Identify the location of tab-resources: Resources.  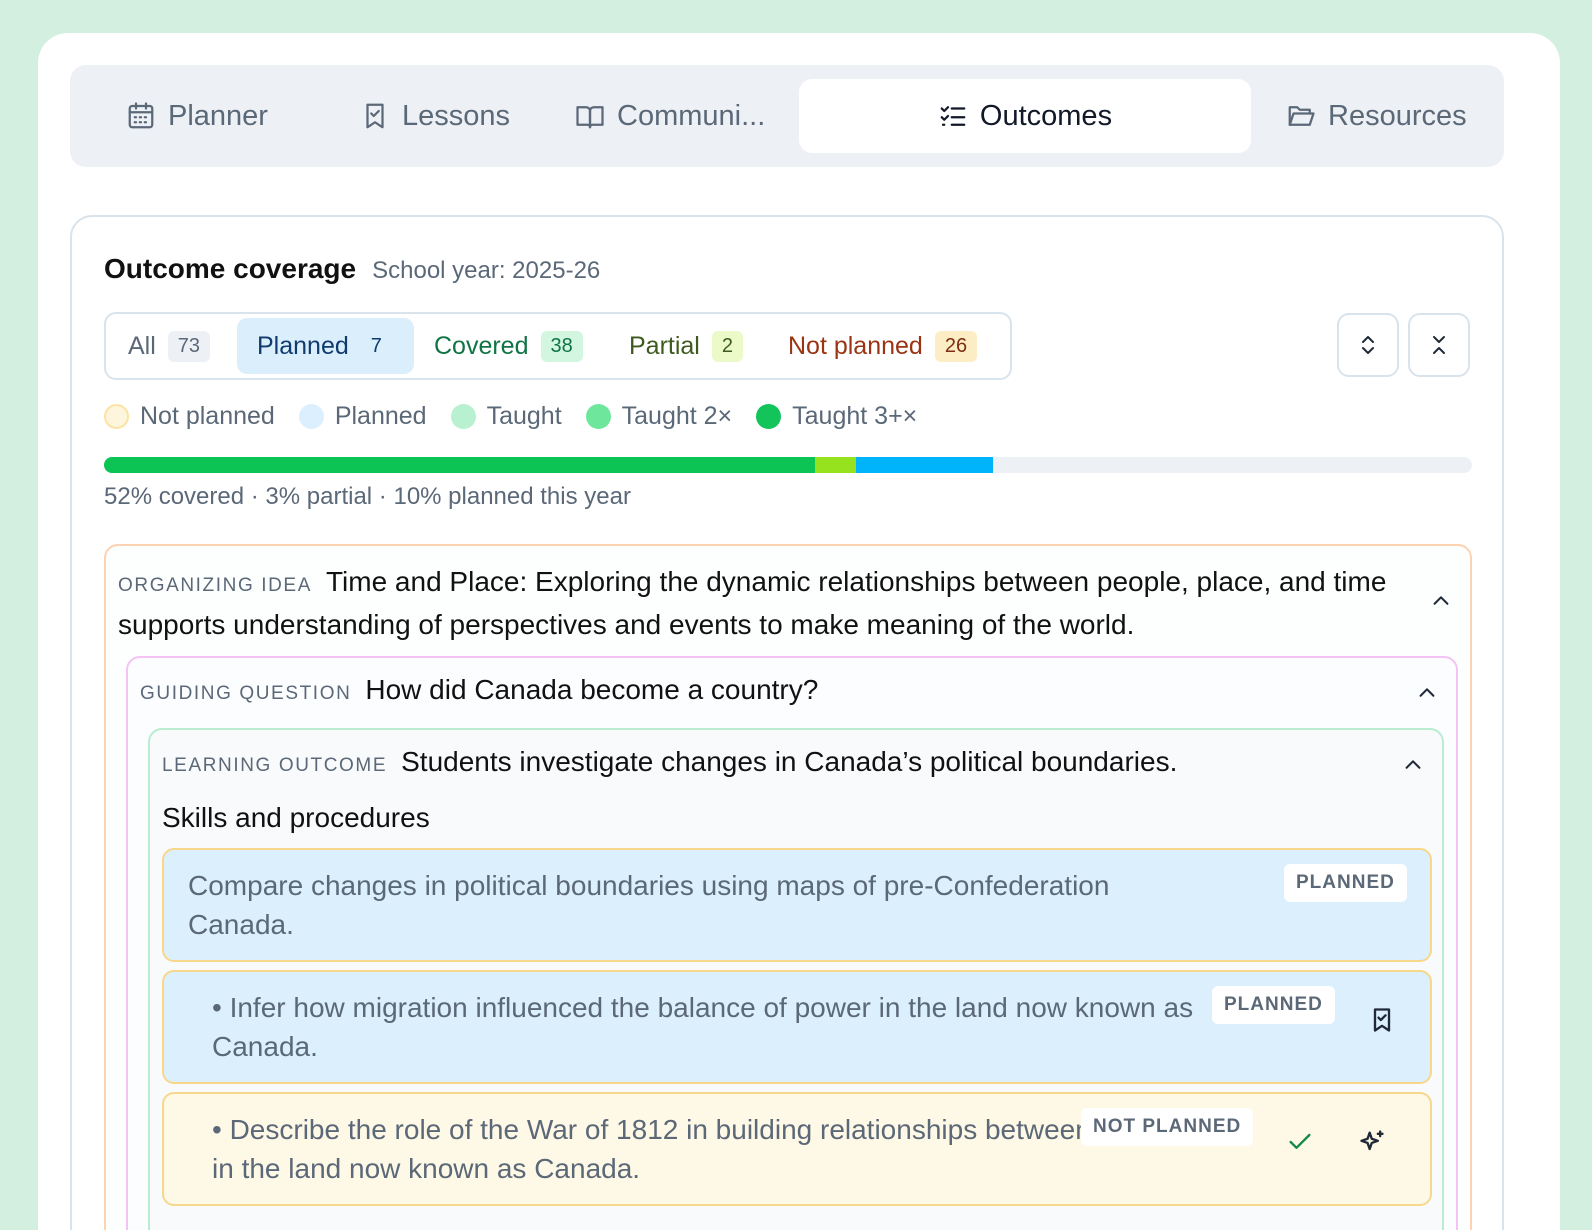
(1376, 116).